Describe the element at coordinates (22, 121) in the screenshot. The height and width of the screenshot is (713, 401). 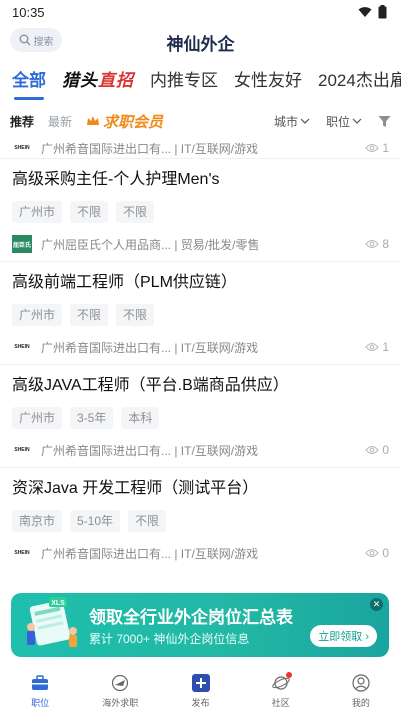
I see `sort-recommend: 推荐` at that location.